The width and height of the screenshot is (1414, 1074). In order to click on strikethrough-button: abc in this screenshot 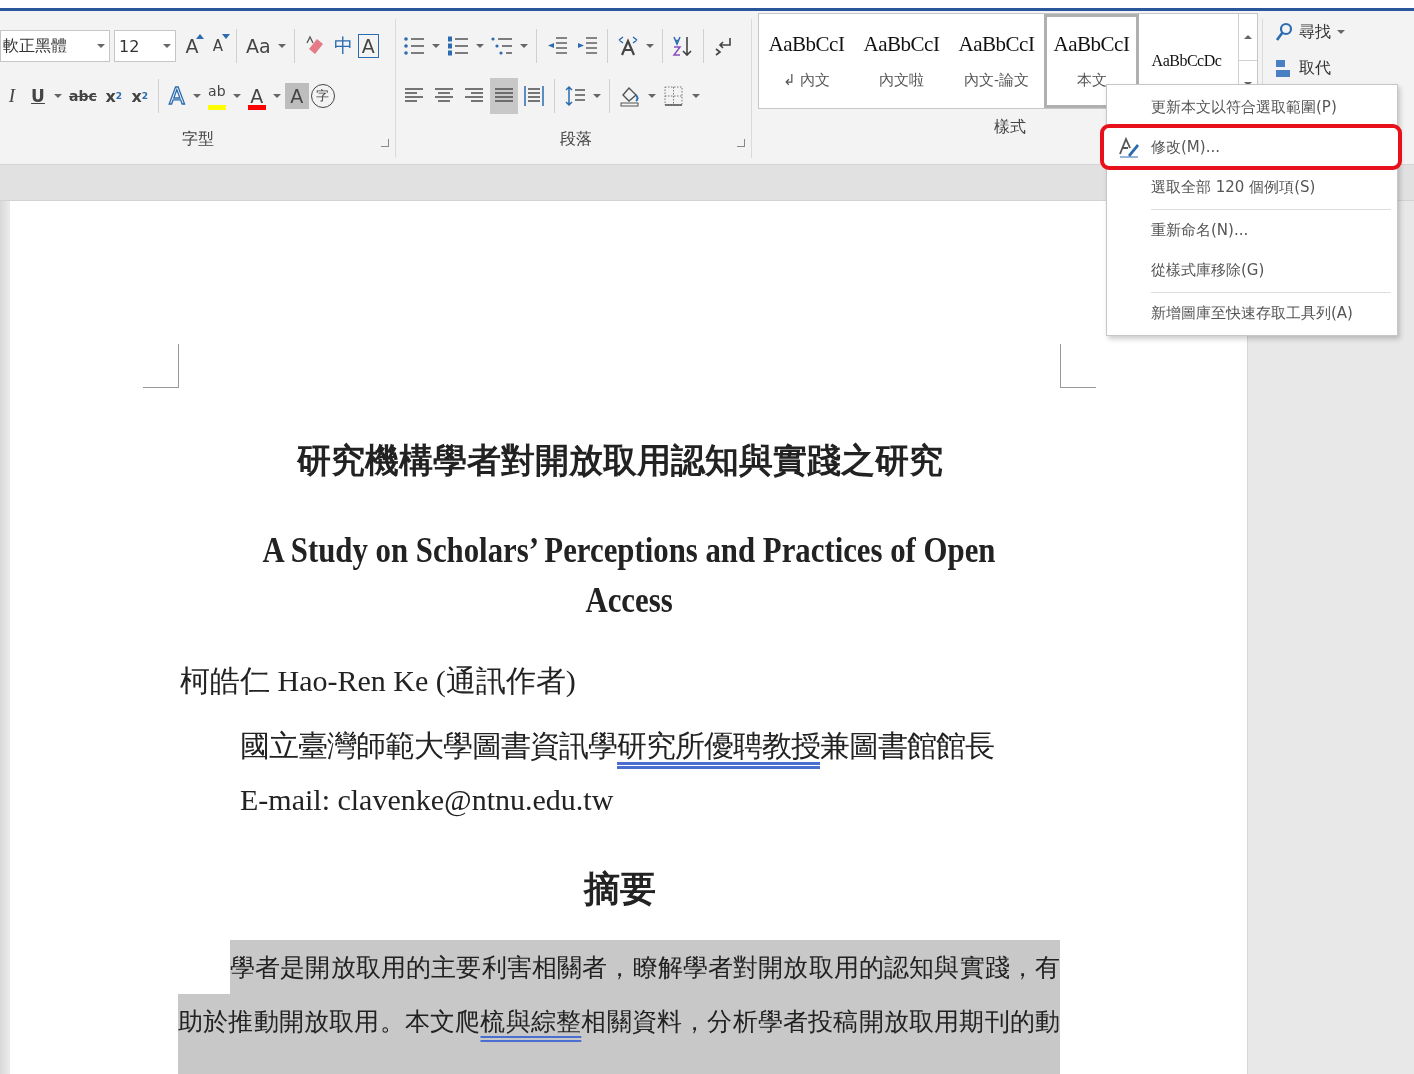, I will do `click(83, 96)`.